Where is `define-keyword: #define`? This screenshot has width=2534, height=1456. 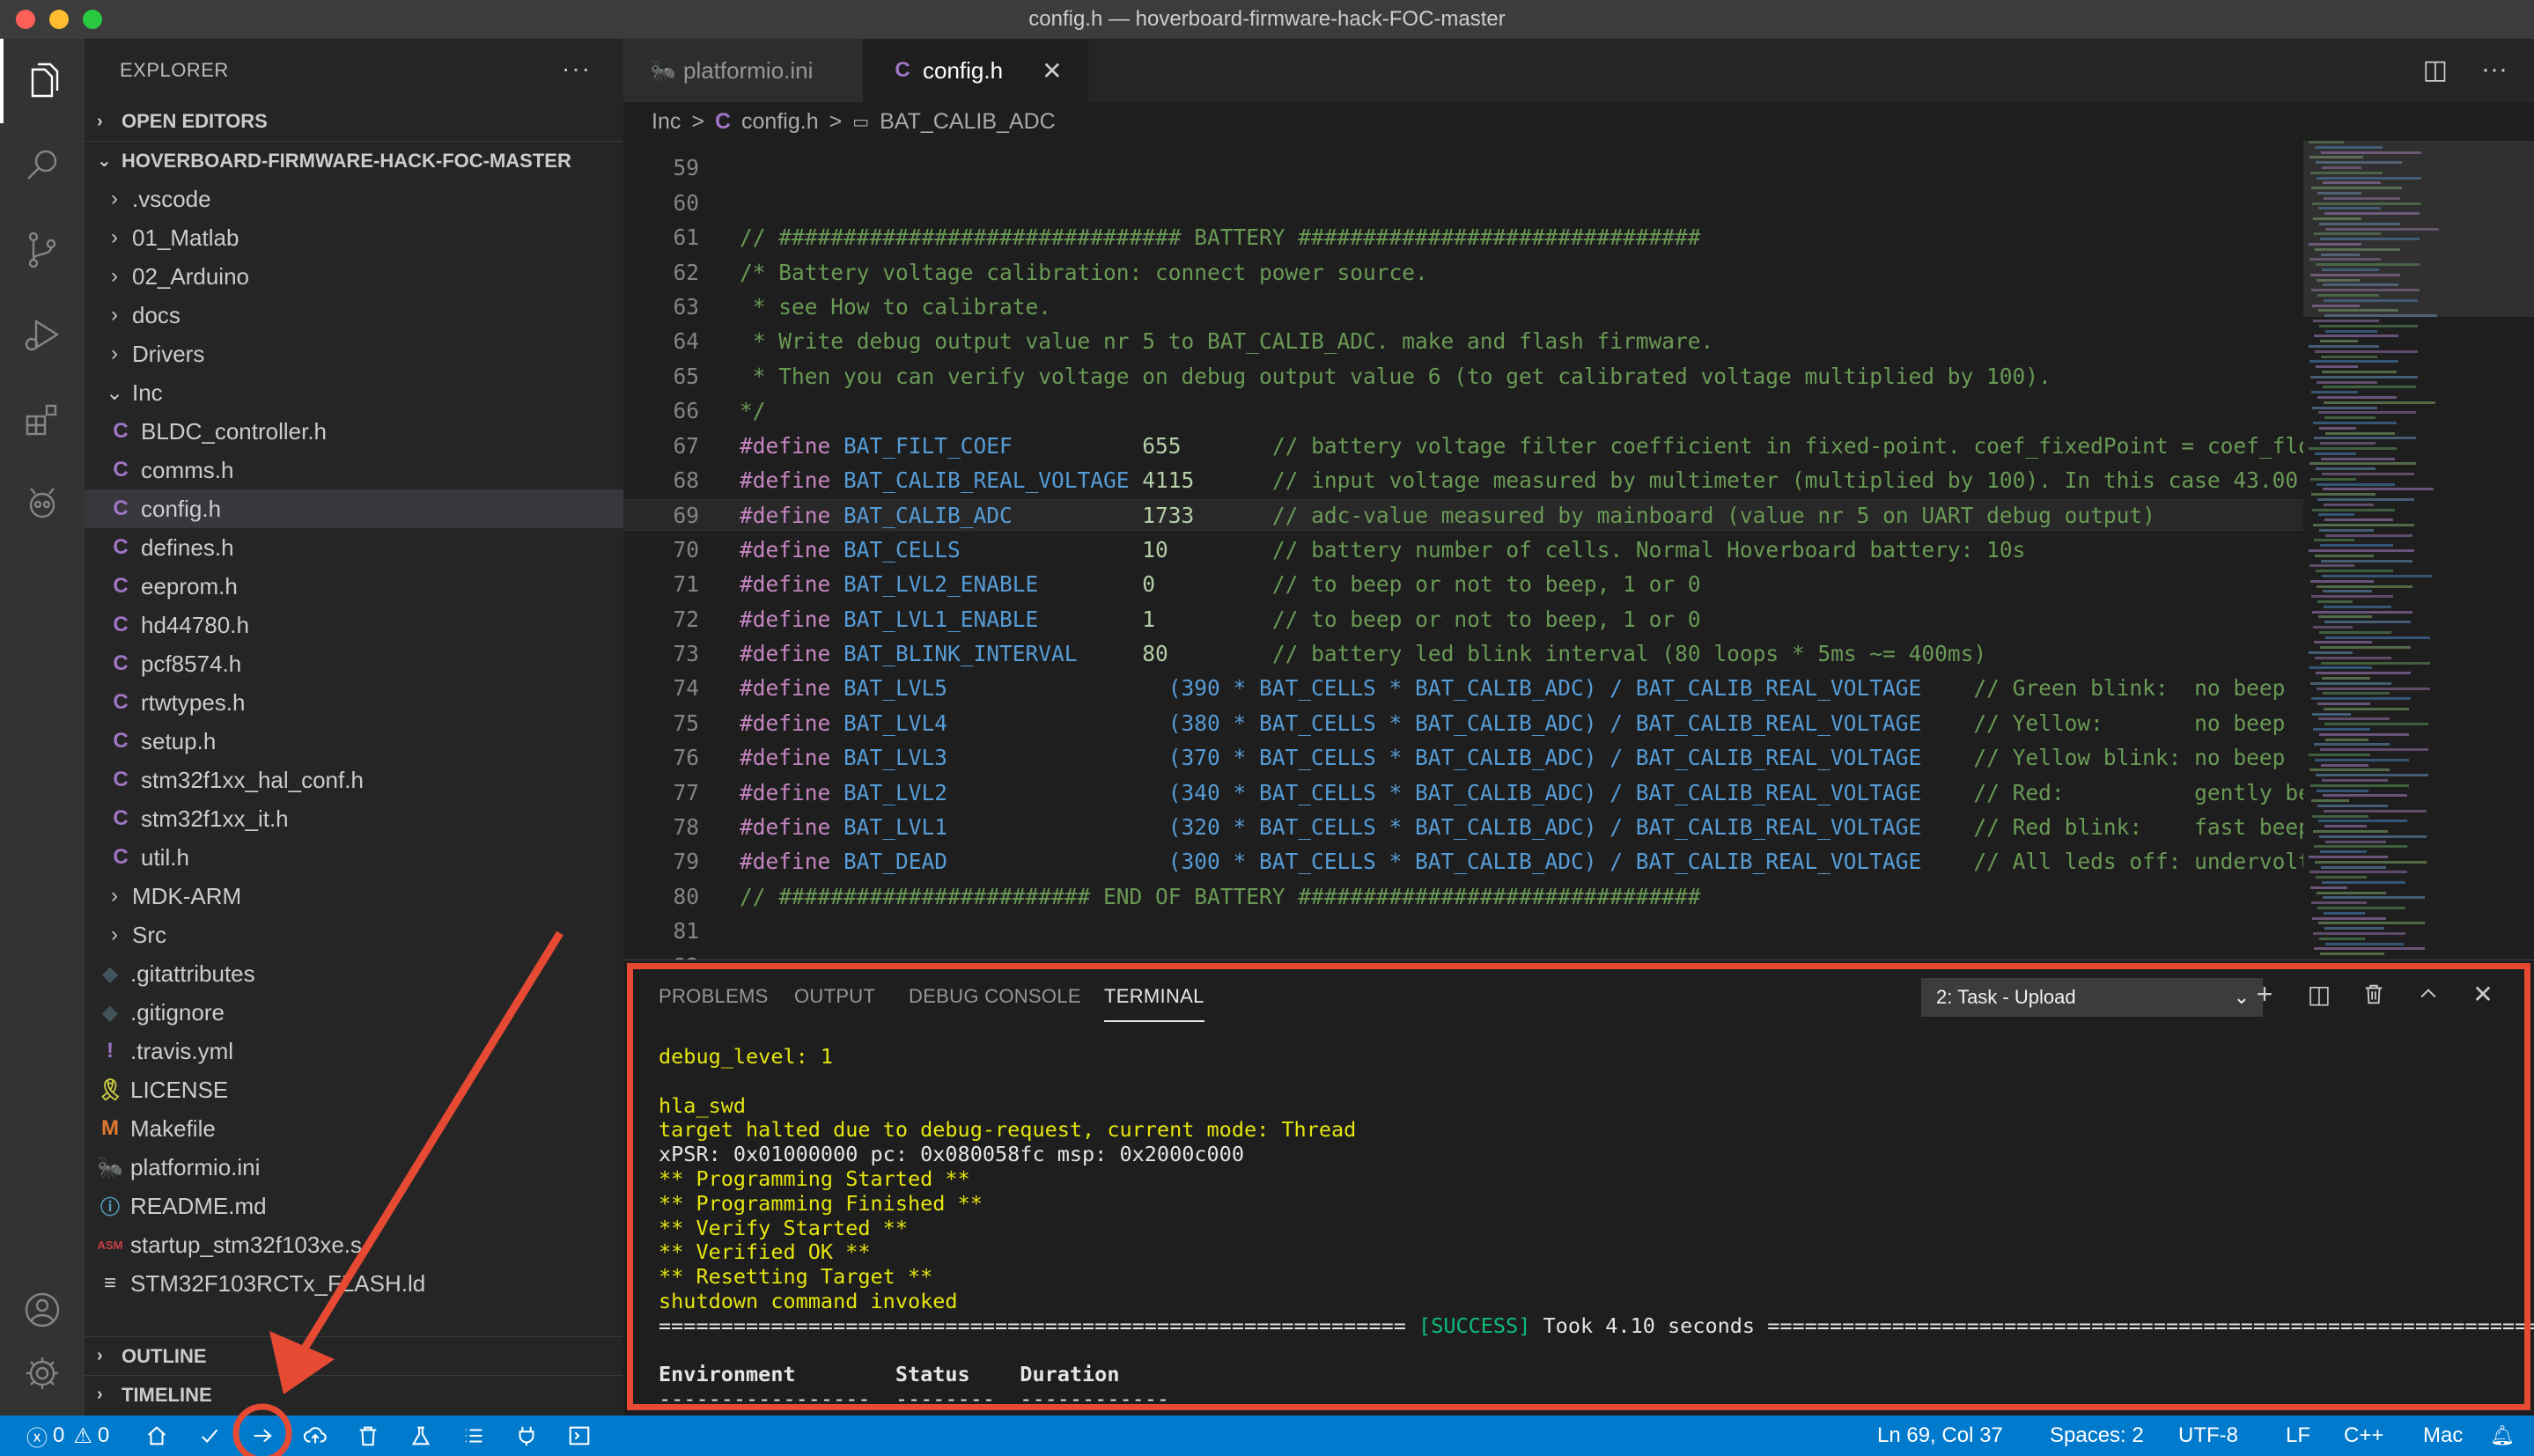 define-keyword: #define is located at coordinates (792, 758).